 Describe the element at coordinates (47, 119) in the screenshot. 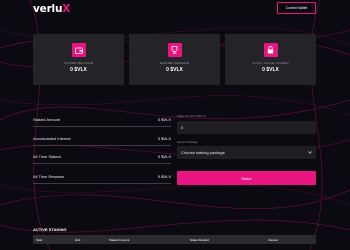

I see `stat-label: Staked Amount` at that location.